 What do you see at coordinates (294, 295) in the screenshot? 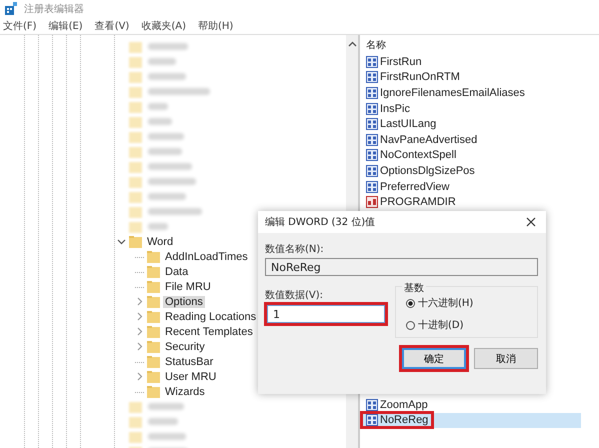
I see `field-label: 数值数据(V):` at bounding box center [294, 295].